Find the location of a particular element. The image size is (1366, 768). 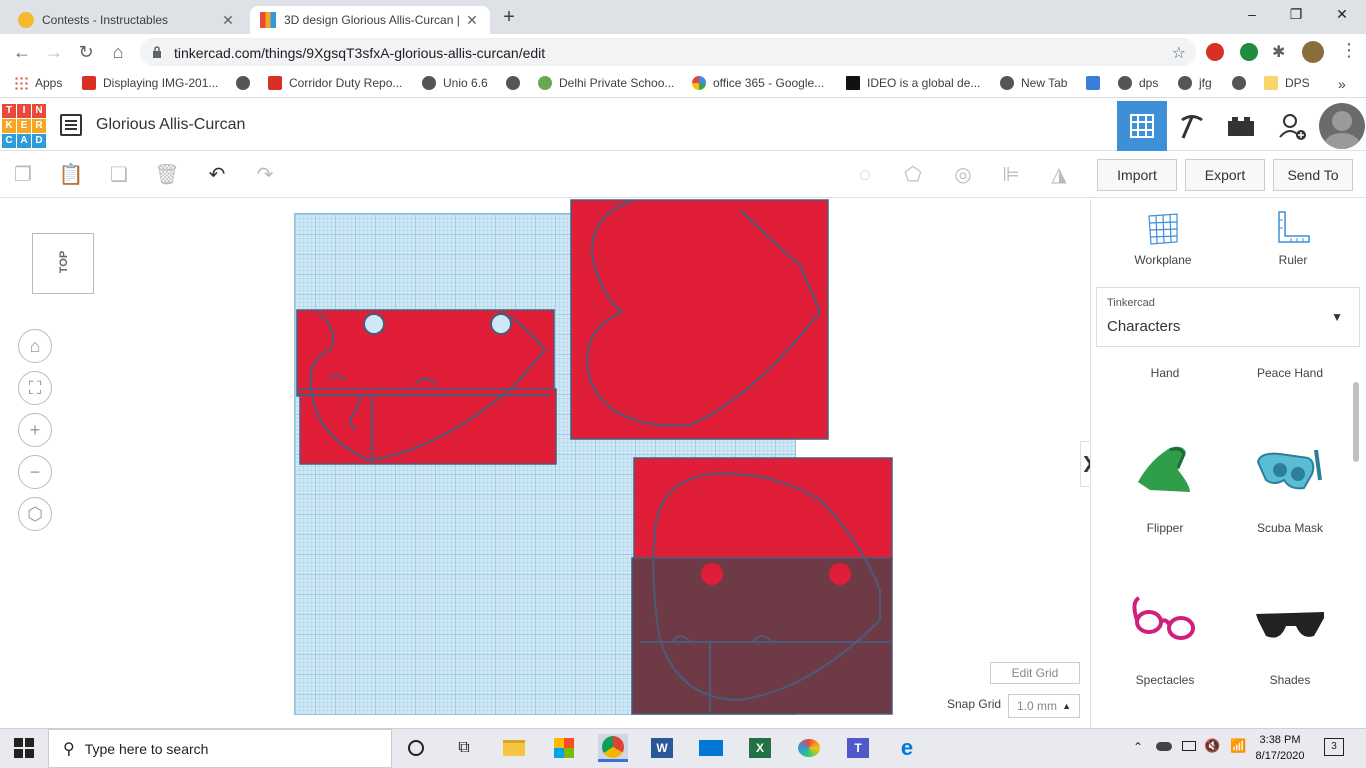

workplane-button: Workplane is located at coordinates (1163, 238).